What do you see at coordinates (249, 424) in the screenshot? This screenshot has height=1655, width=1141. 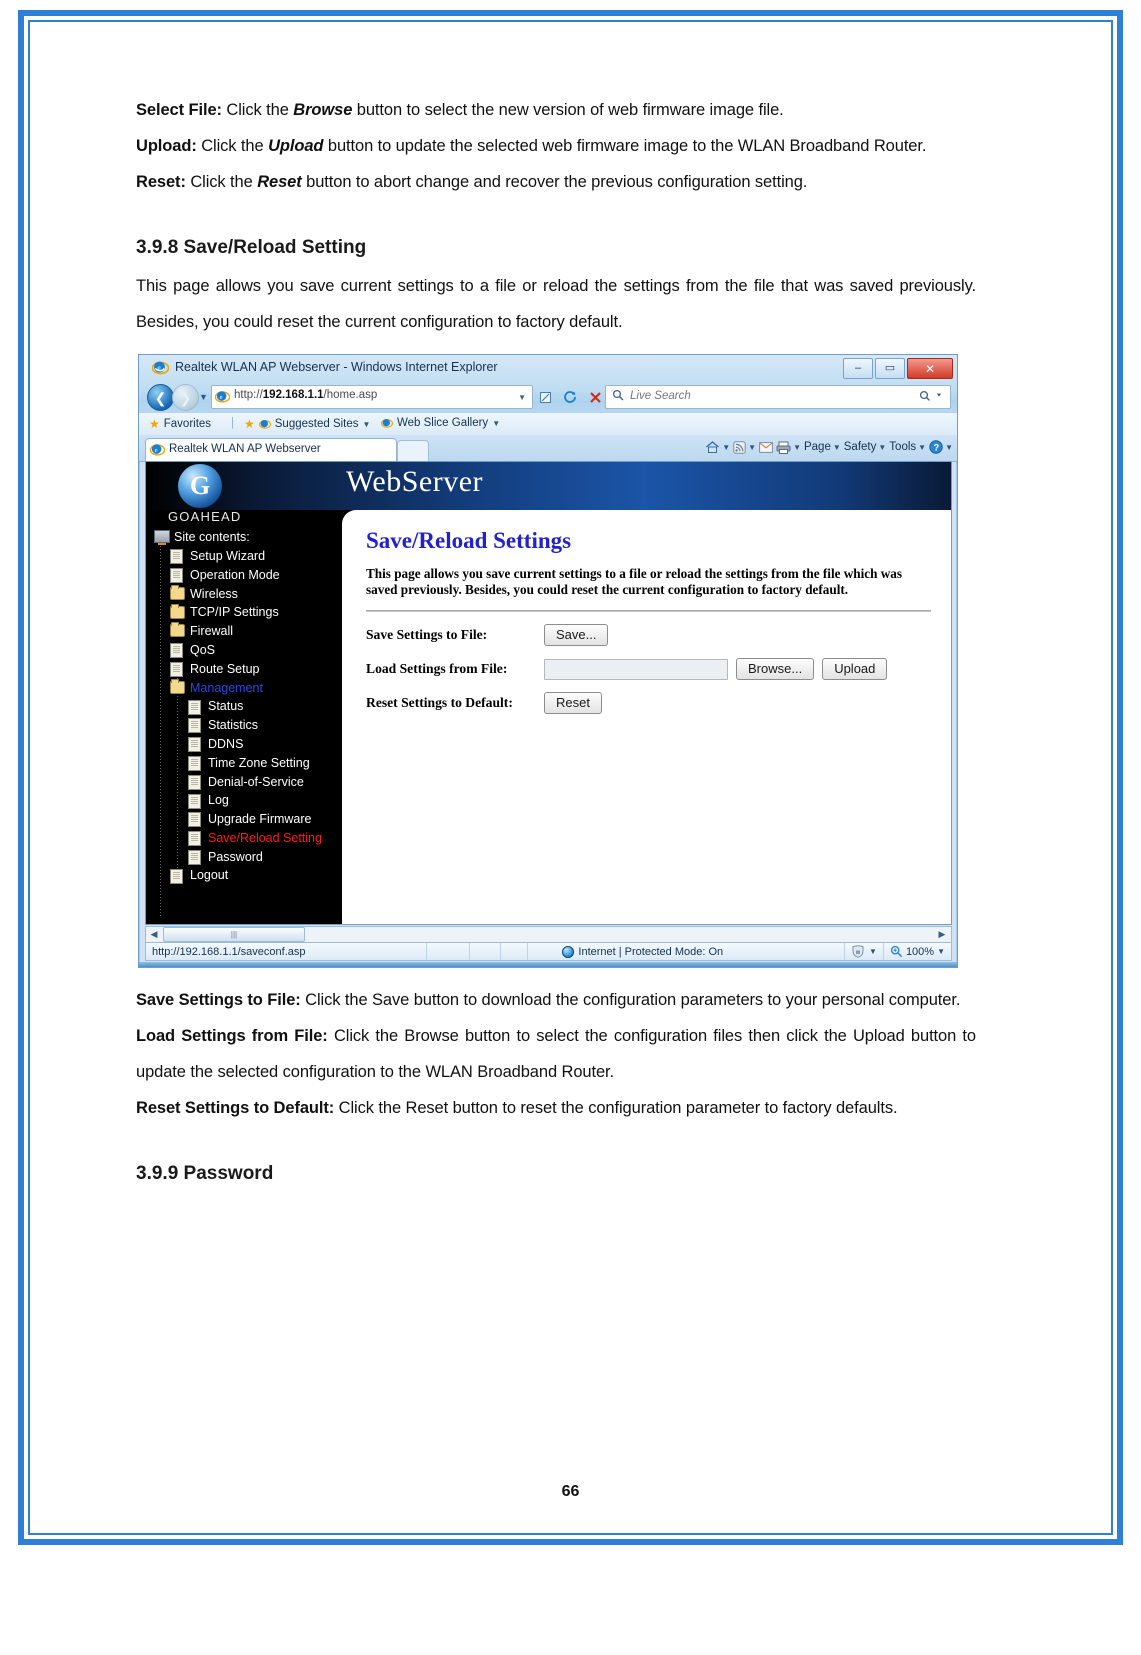 I see `add-to-favorites-icon: ★` at bounding box center [249, 424].